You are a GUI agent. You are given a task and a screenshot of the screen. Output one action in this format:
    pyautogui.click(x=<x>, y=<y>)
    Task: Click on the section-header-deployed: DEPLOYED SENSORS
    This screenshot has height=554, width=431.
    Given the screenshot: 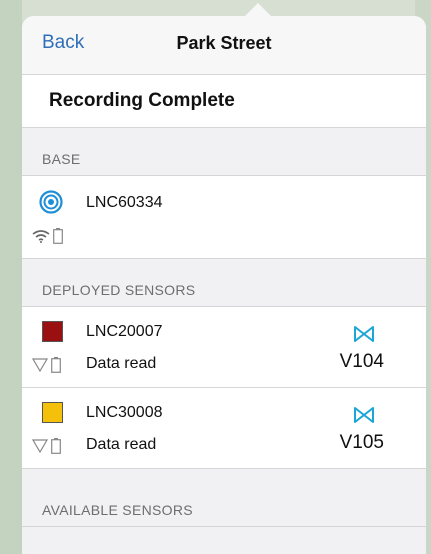 What is the action you would take?
    pyautogui.click(x=224, y=283)
    